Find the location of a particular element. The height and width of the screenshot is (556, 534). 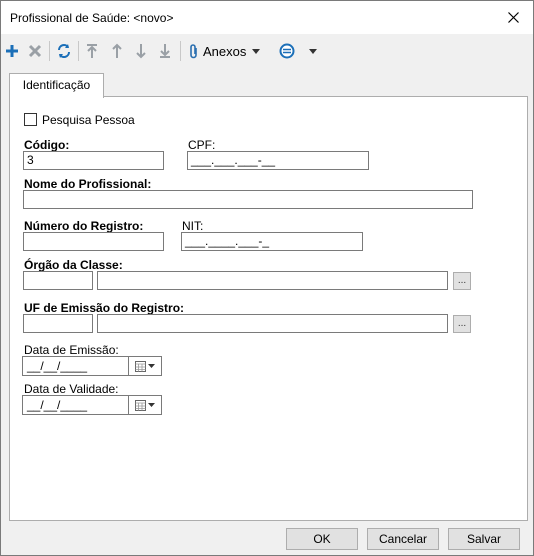

move-down-button is located at coordinates (141, 51).